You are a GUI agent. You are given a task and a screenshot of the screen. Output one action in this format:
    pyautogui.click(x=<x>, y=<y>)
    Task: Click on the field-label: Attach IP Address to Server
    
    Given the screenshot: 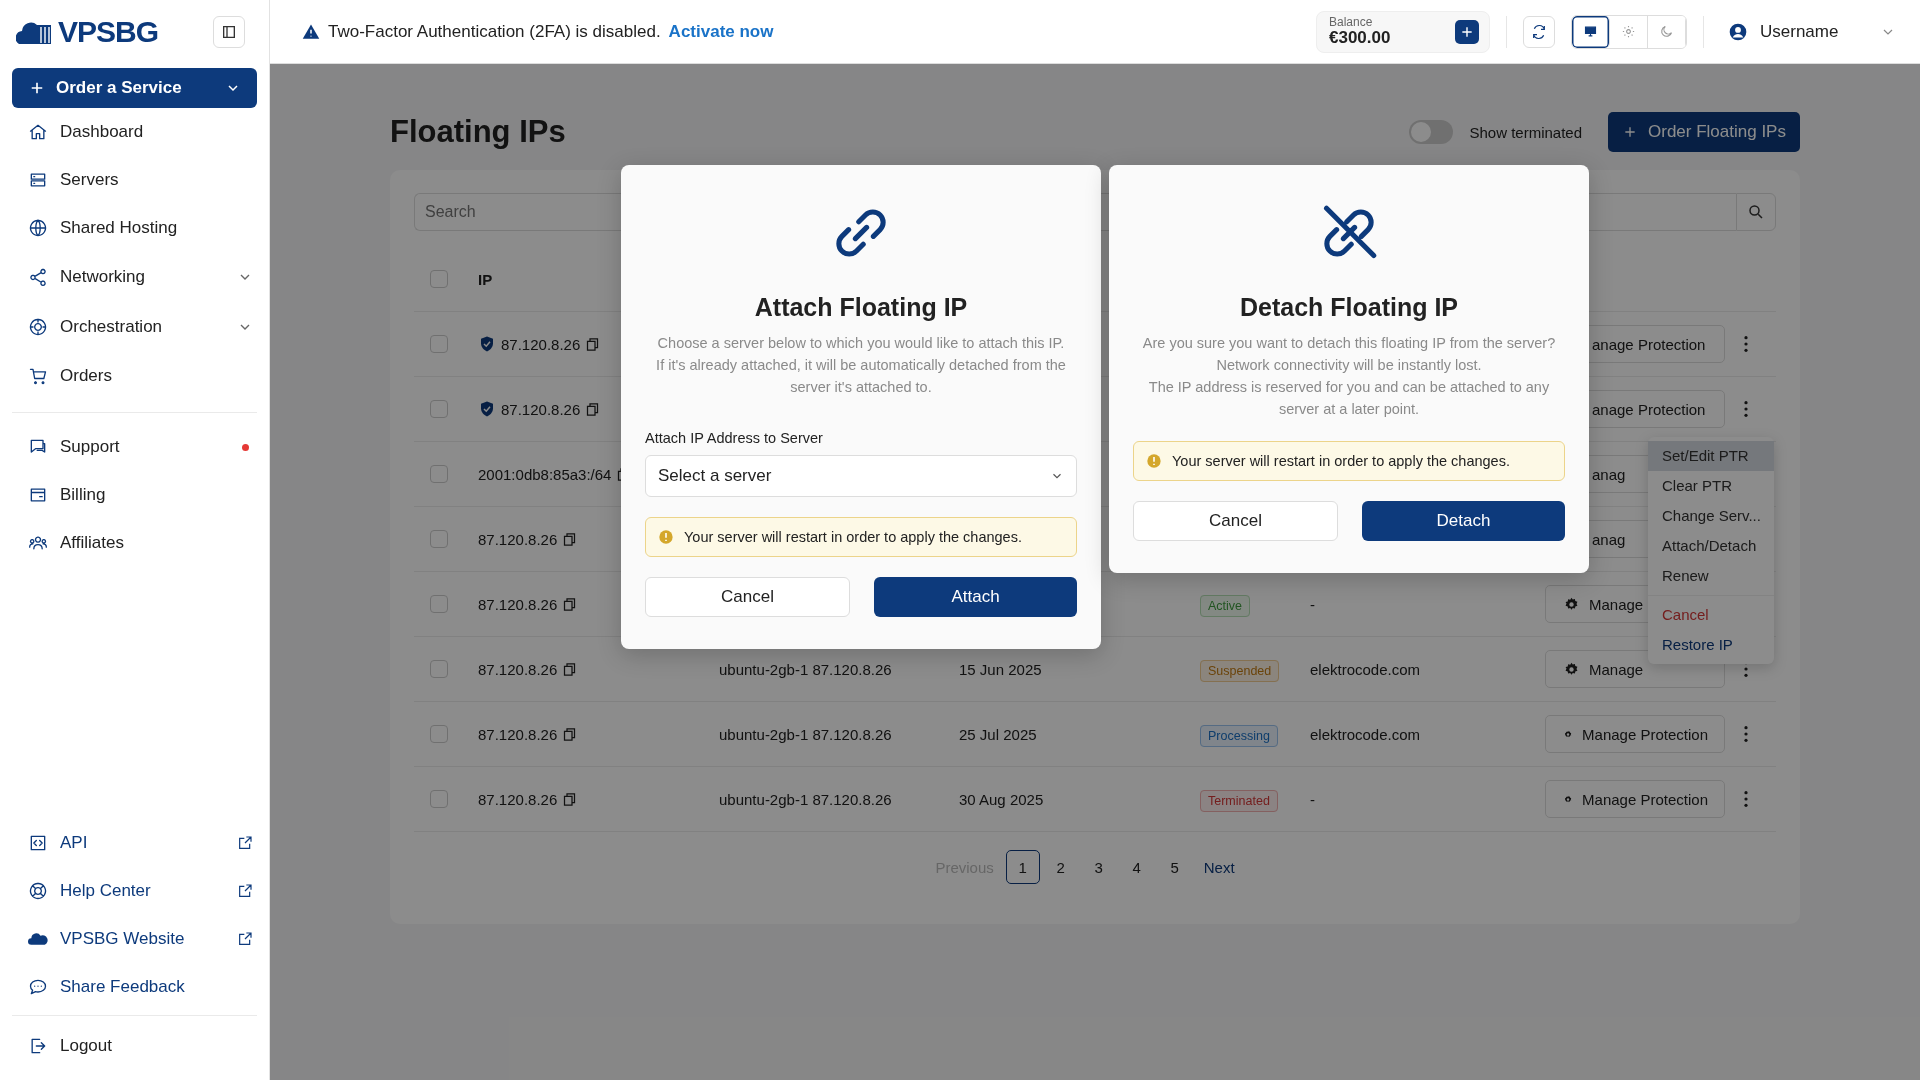 What is the action you would take?
    pyautogui.click(x=734, y=438)
    